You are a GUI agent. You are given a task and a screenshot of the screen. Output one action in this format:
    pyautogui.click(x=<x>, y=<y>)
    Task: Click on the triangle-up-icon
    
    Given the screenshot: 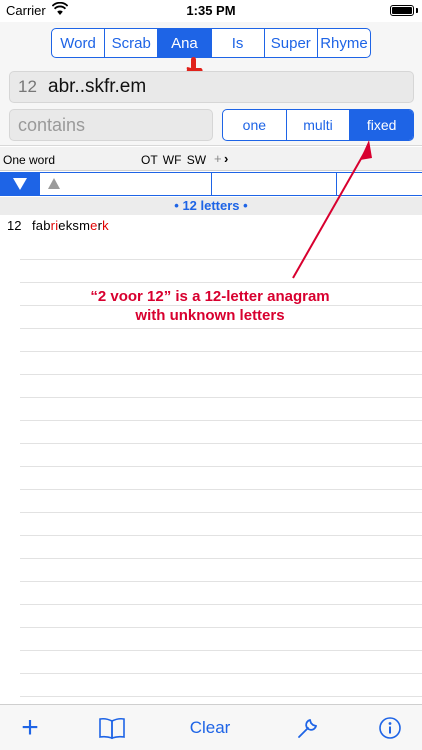 What is the action you would take?
    pyautogui.click(x=54, y=183)
    